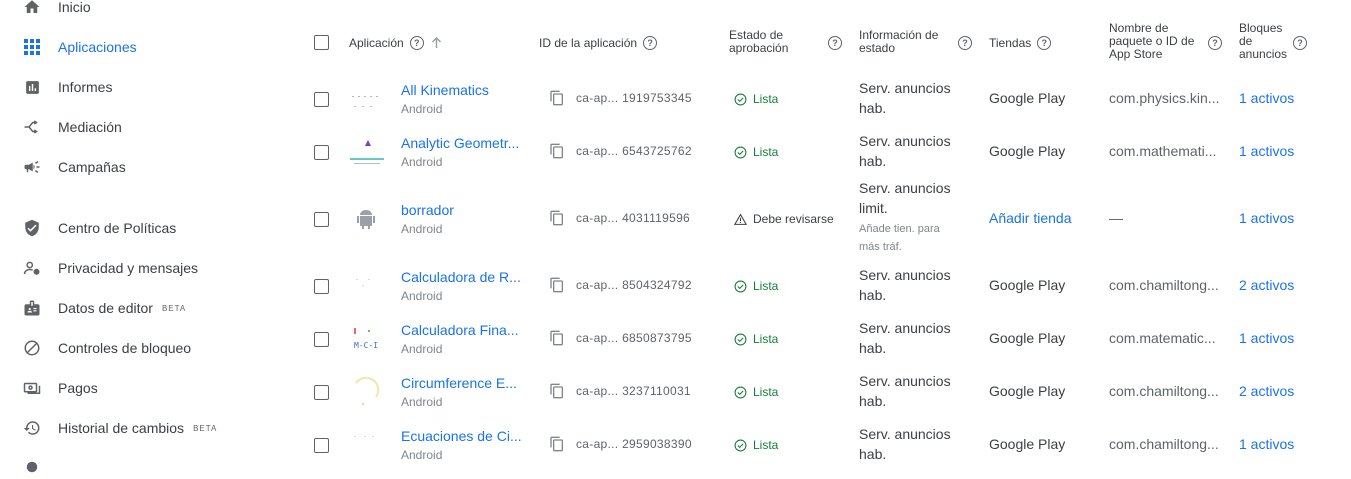 The width and height of the screenshot is (1351, 479). What do you see at coordinates (32, 228) in the screenshot?
I see `shield-icon` at bounding box center [32, 228].